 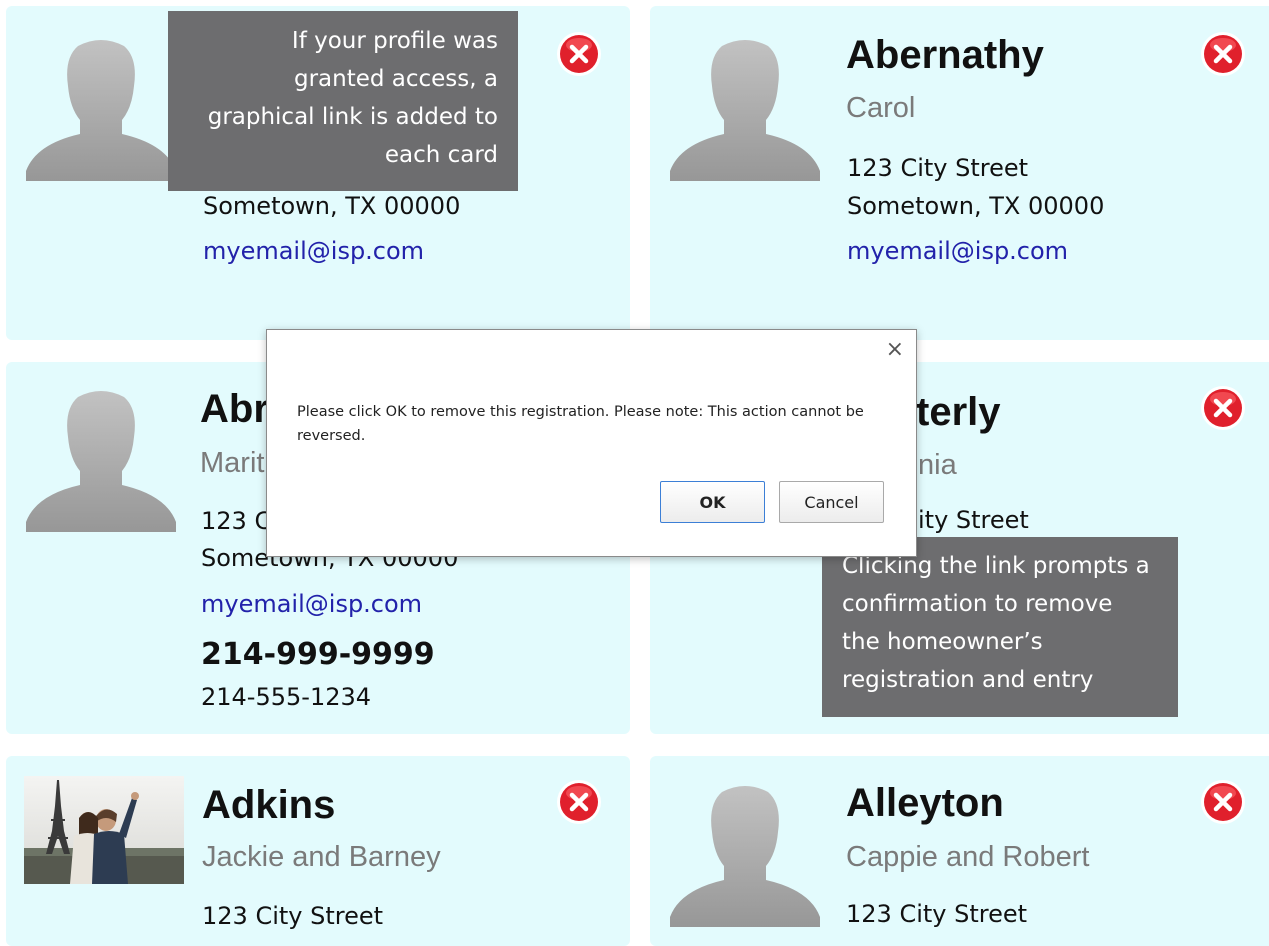 I want to click on callout-line: graphical link is added to, so click(x=352, y=117).